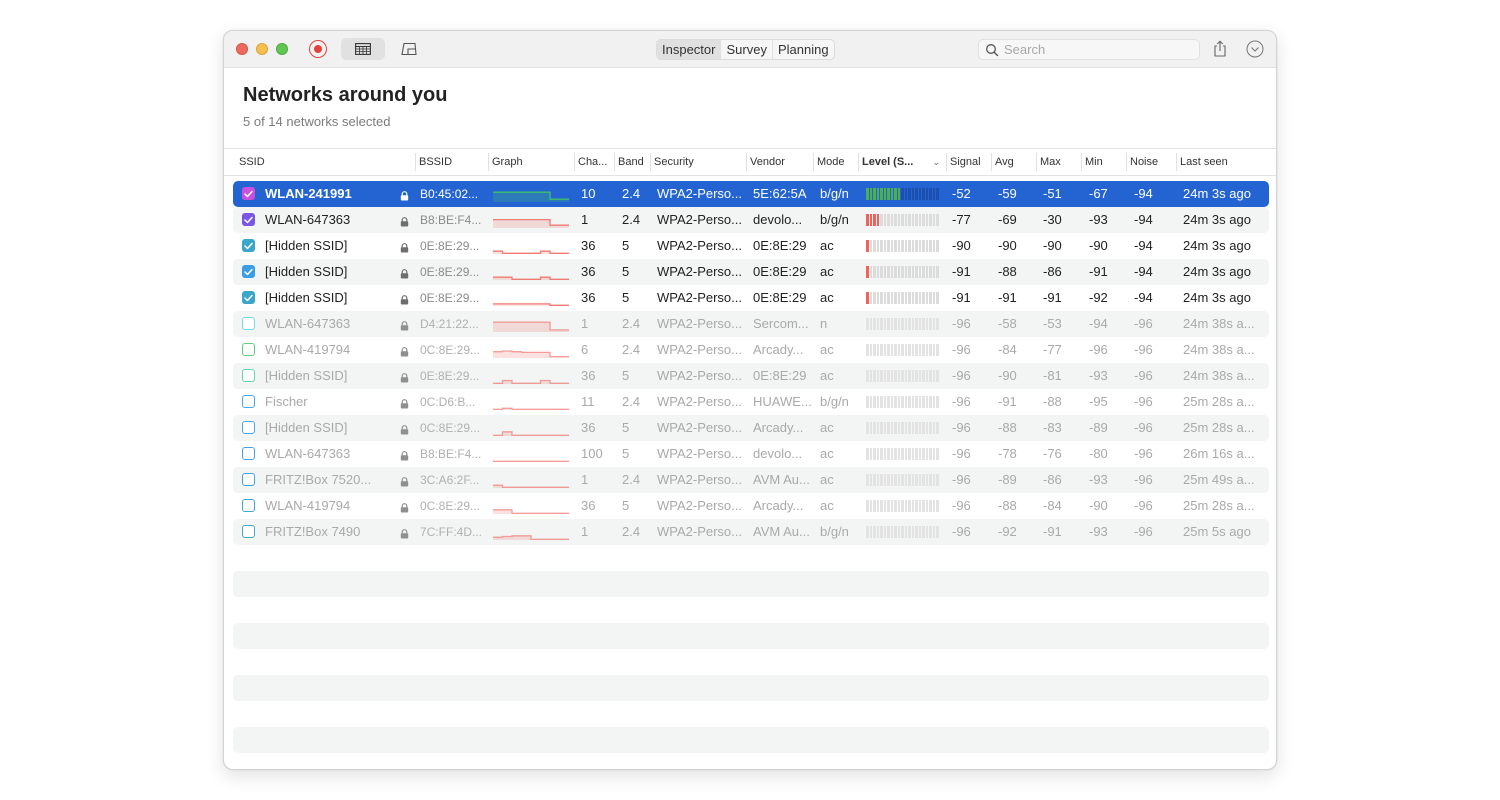  What do you see at coordinates (451, 162) in the screenshot?
I see `col-bssid: BSSID` at bounding box center [451, 162].